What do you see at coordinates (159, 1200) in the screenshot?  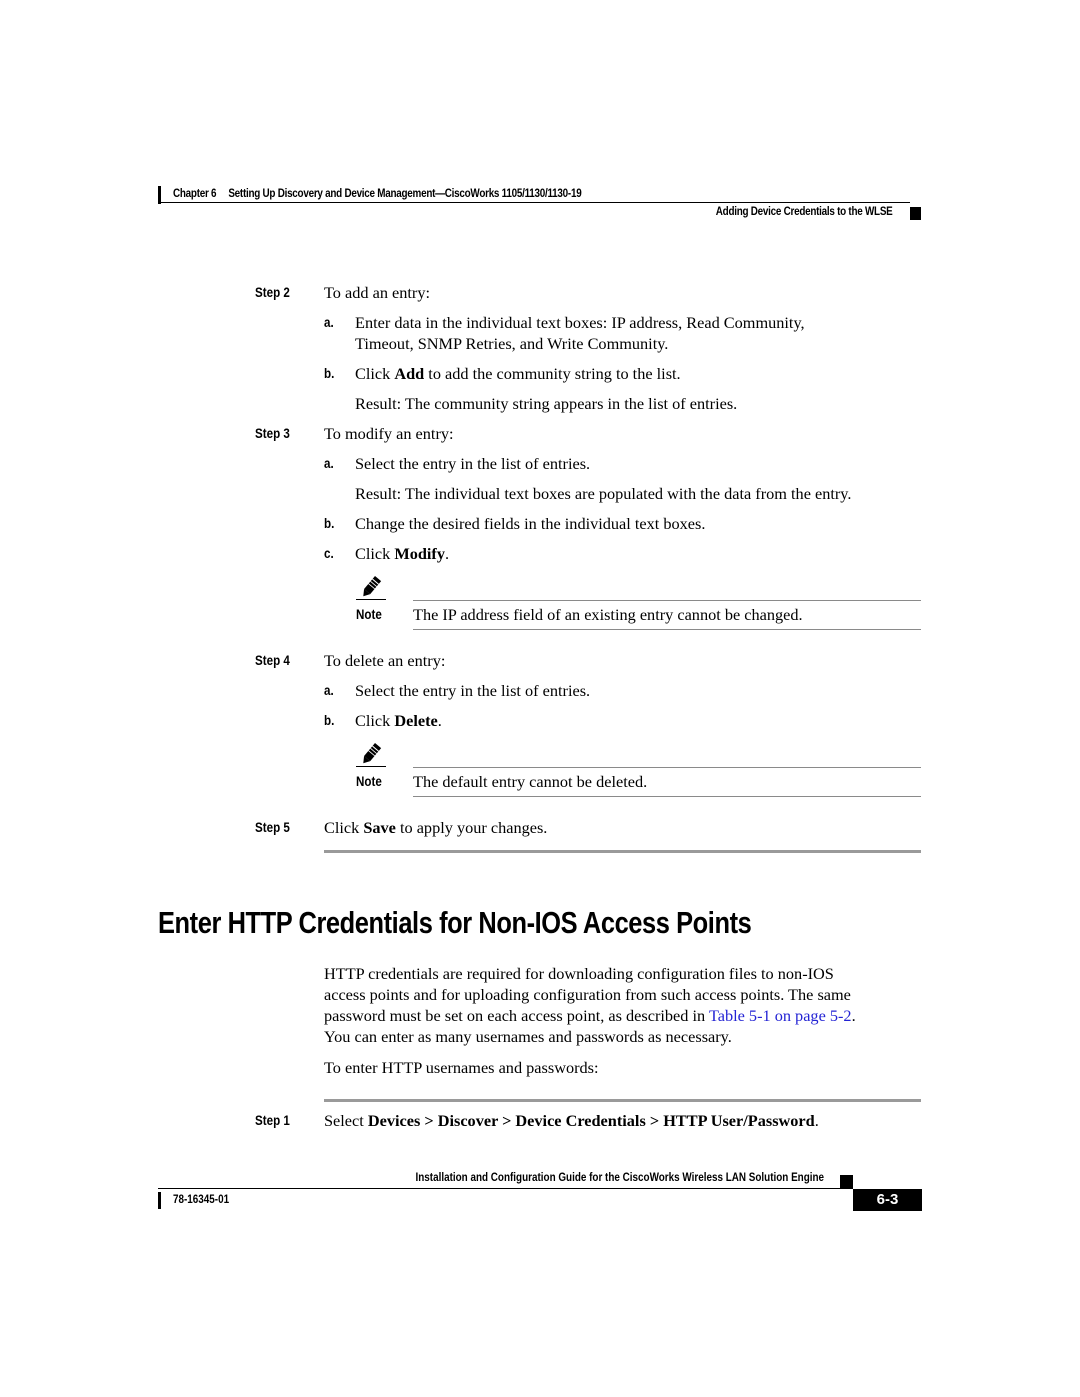 I see `footer-left-bar` at bounding box center [159, 1200].